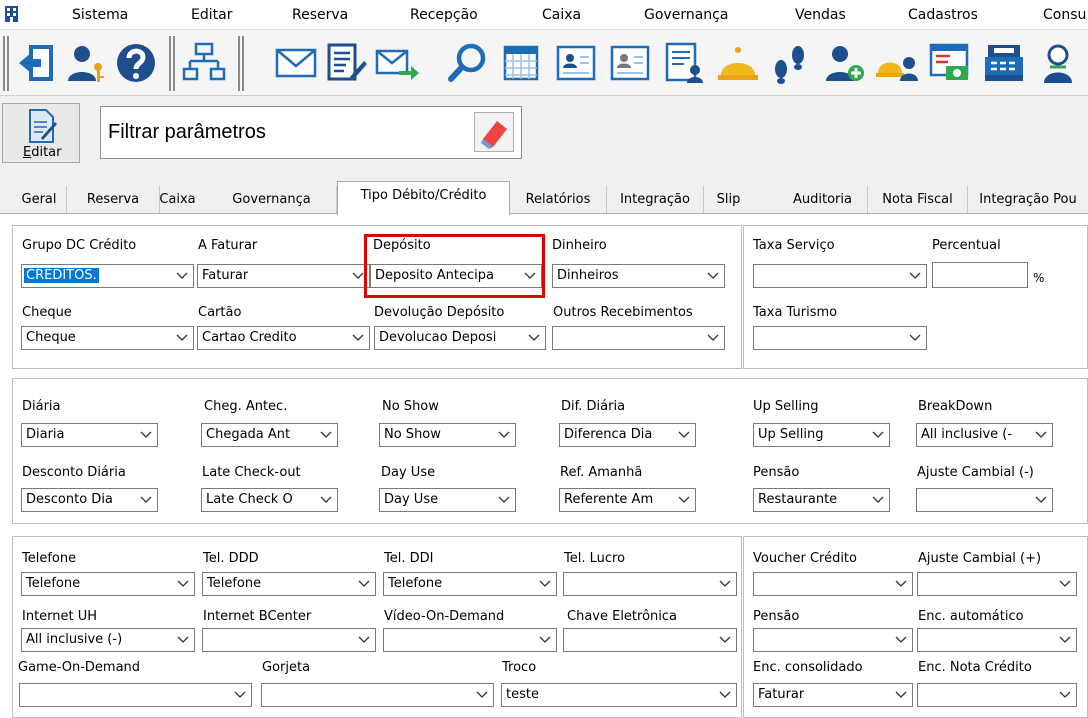 The width and height of the screenshot is (1088, 718). I want to click on combo-pensao: Restaurante, so click(821, 500).